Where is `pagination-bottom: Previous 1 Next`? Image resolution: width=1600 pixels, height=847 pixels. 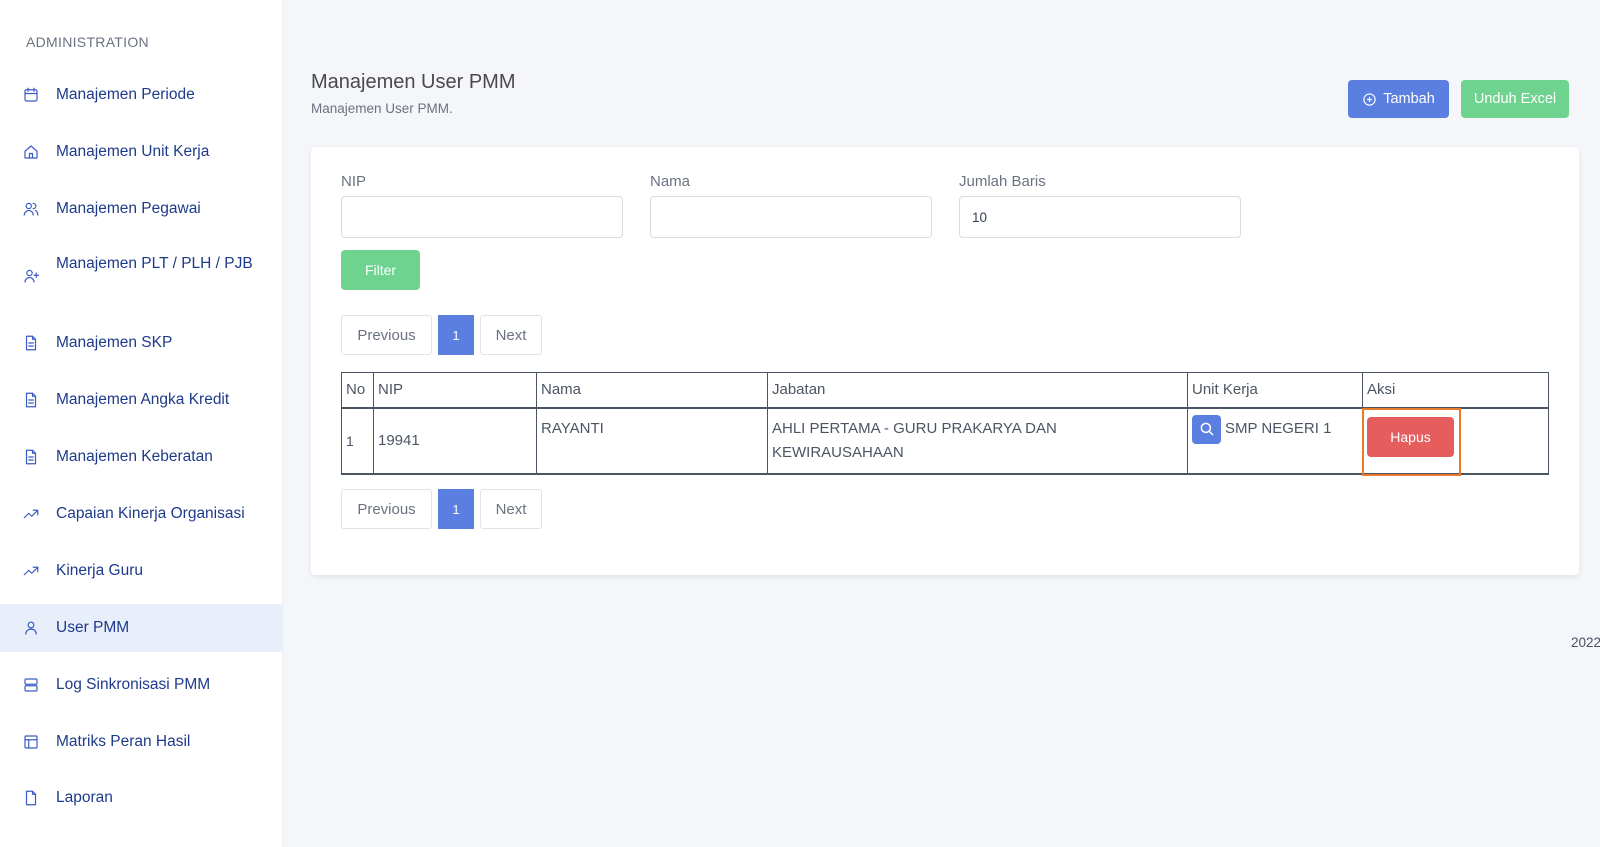 pagination-bottom: Previous 1 Next is located at coordinates (441, 509).